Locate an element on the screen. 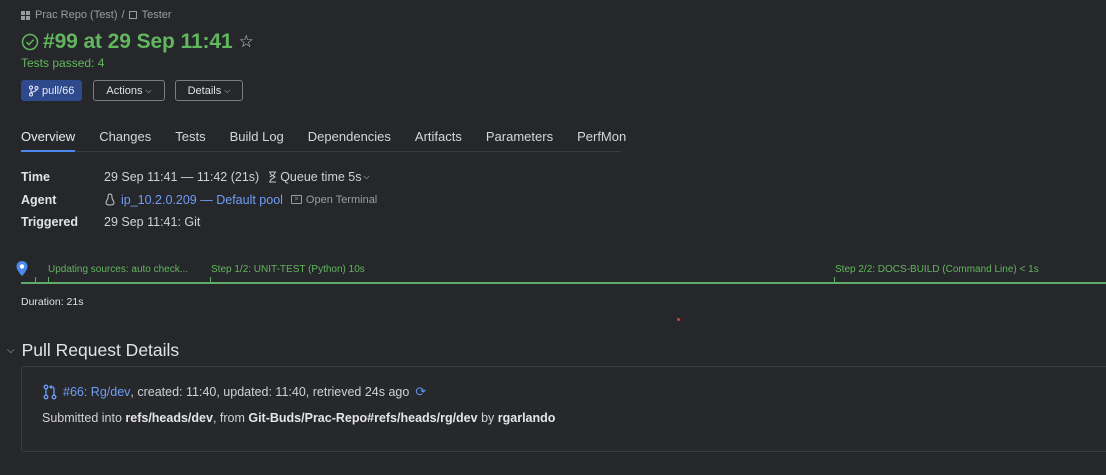 Image resolution: width=1106 pixels, height=475 pixels. author: rgarlando is located at coordinates (526, 418).